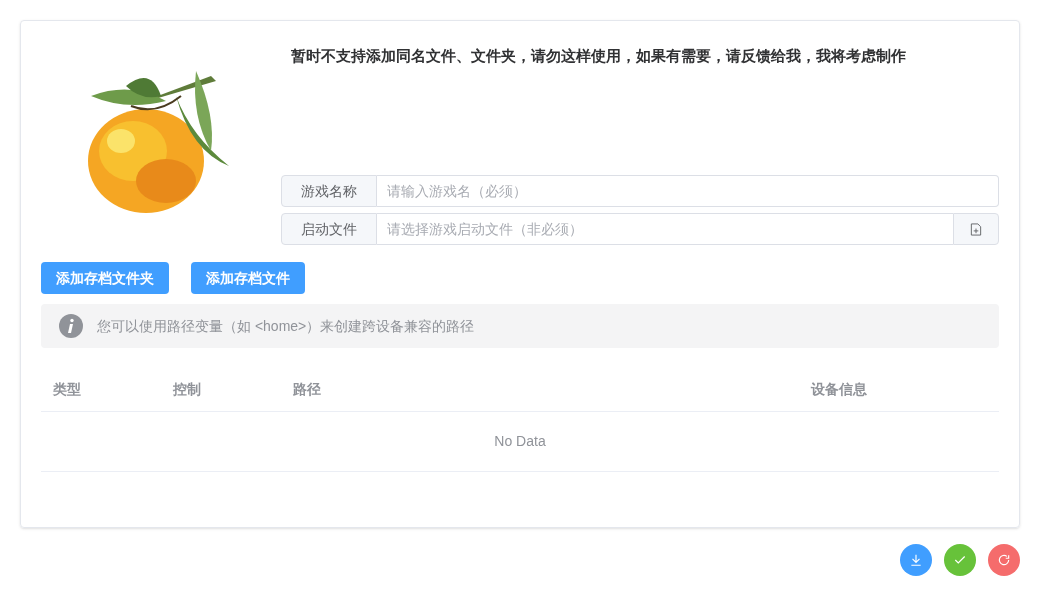  I want to click on file-add-icon, so click(976, 229).